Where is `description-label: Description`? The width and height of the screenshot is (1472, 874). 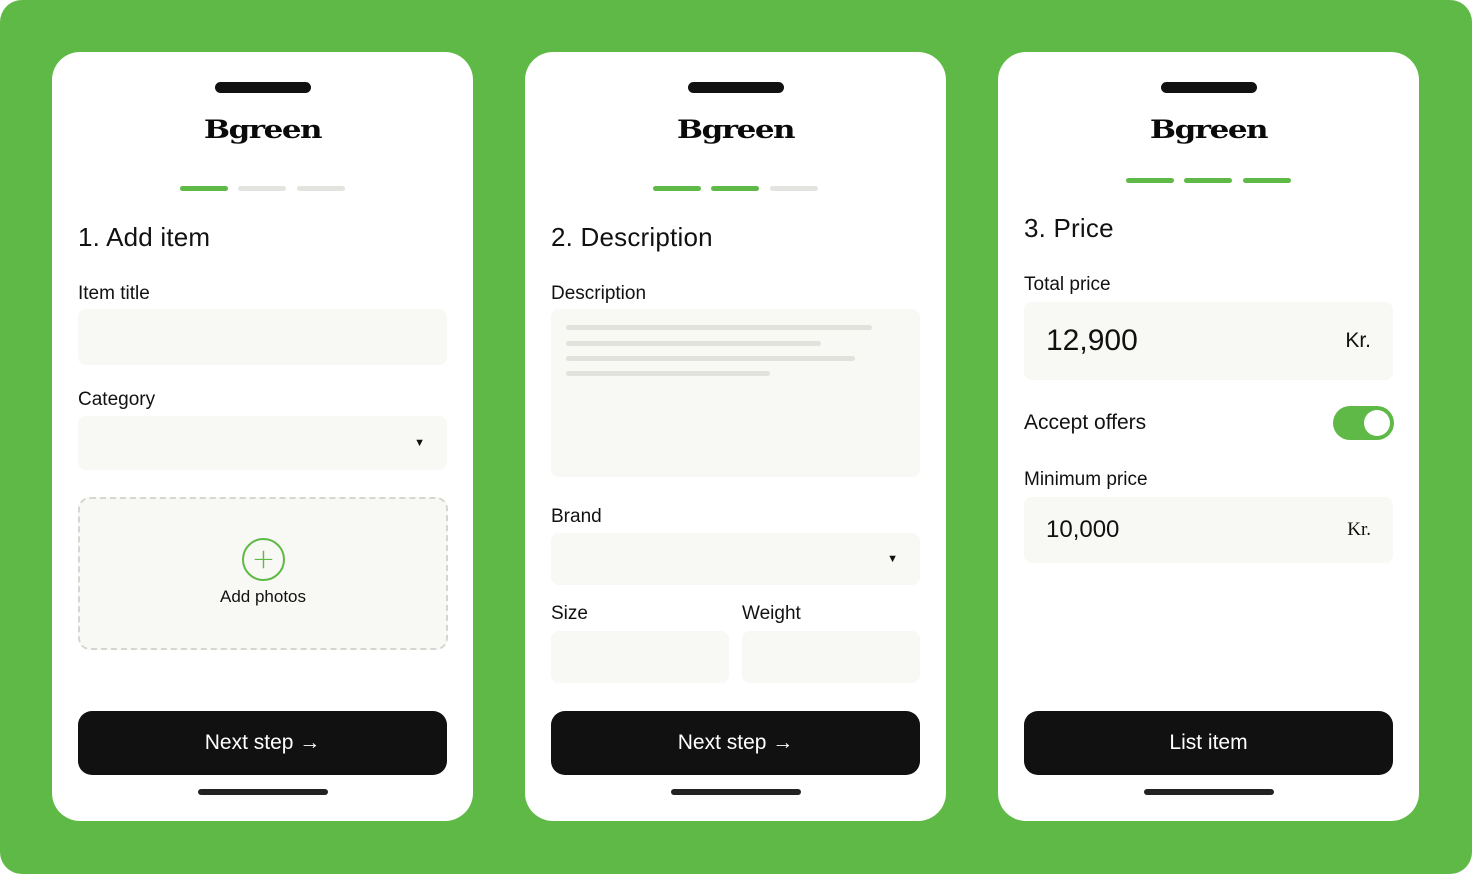 description-label: Description is located at coordinates (599, 293).